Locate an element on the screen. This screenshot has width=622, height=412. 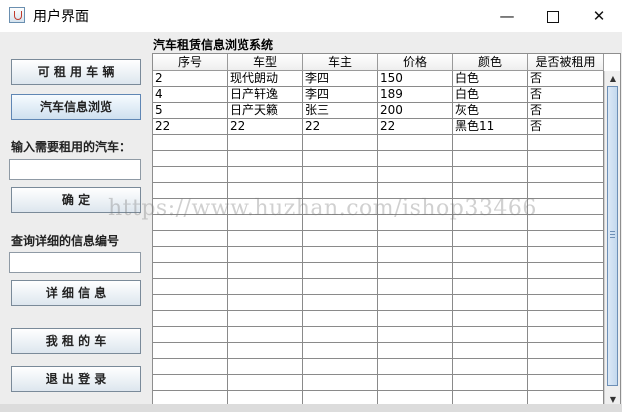
table-cell: 150 is located at coordinates (415, 79).